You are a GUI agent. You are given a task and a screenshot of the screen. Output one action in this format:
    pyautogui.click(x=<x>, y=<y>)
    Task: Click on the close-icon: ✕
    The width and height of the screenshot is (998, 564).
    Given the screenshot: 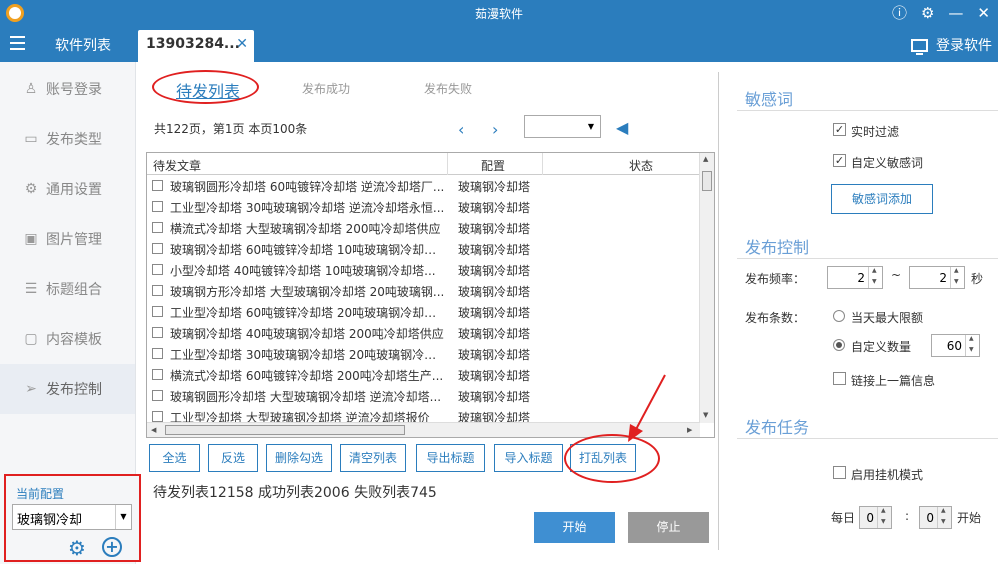 What is the action you would take?
    pyautogui.click(x=983, y=13)
    